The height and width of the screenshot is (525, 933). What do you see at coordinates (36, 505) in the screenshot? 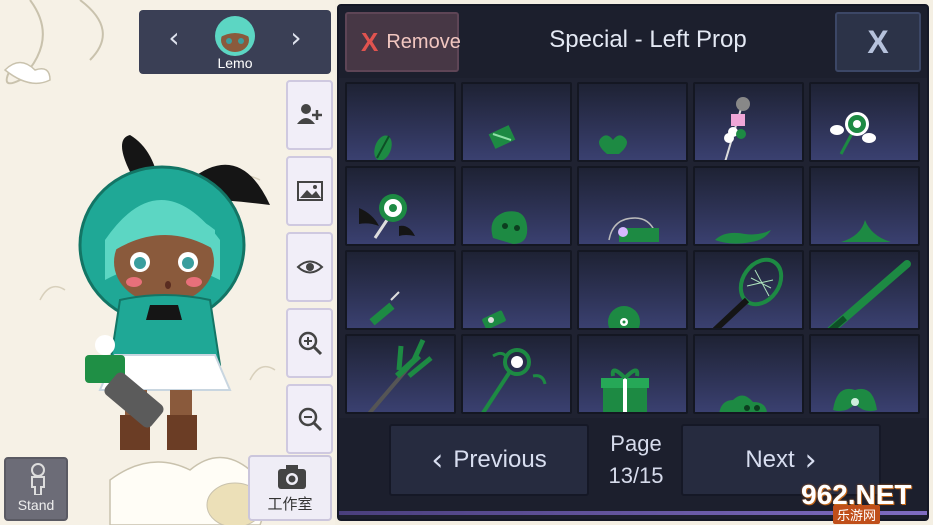
I see `stand-label: Stand` at bounding box center [36, 505].